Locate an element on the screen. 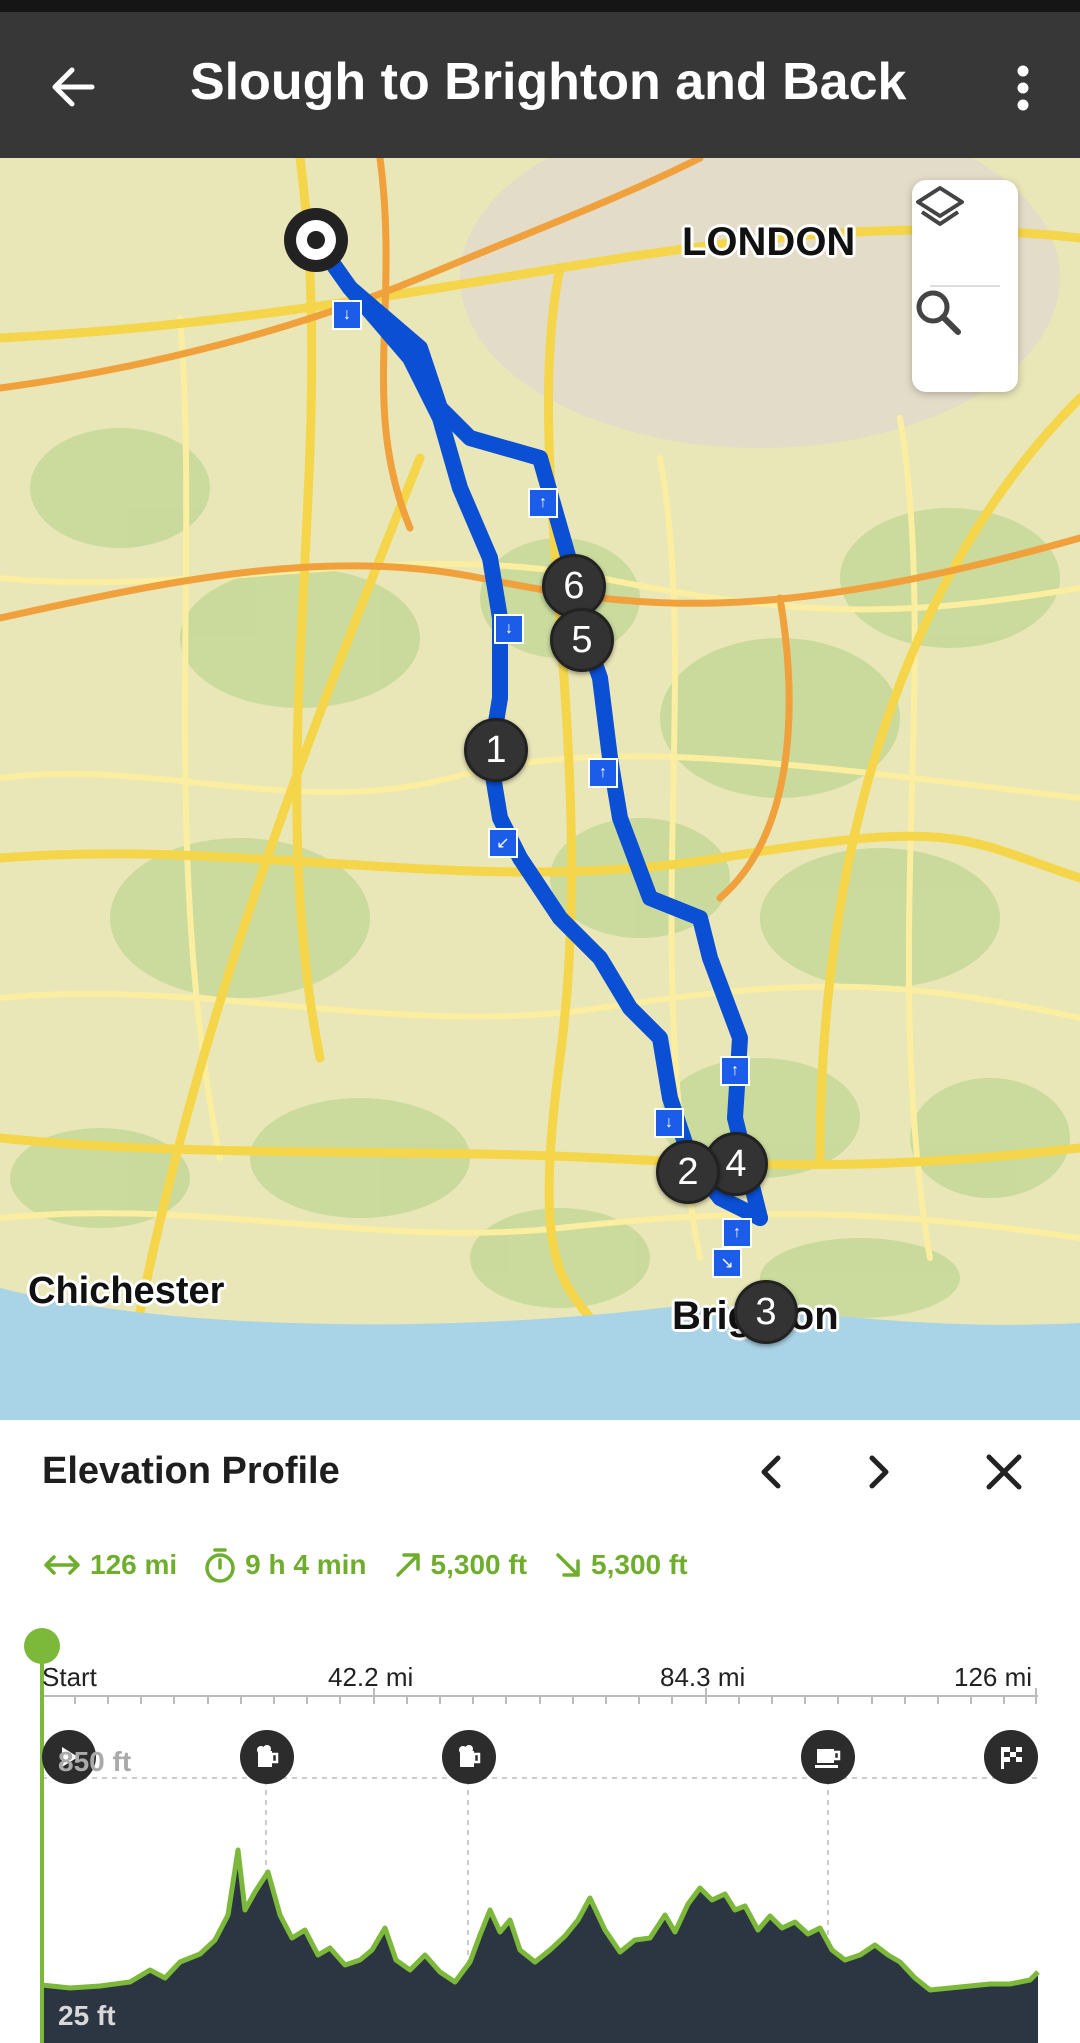 The height and width of the screenshot is (2043, 1080). previous-button is located at coordinates (772, 1472).